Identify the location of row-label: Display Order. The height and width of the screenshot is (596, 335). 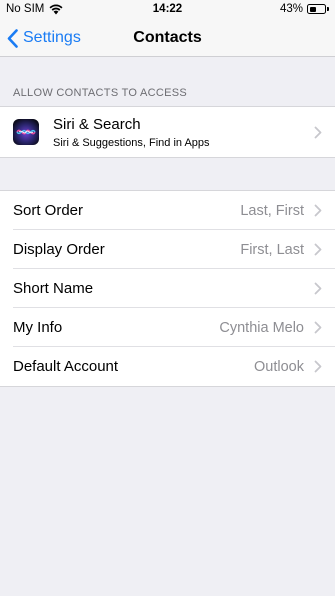
(59, 249).